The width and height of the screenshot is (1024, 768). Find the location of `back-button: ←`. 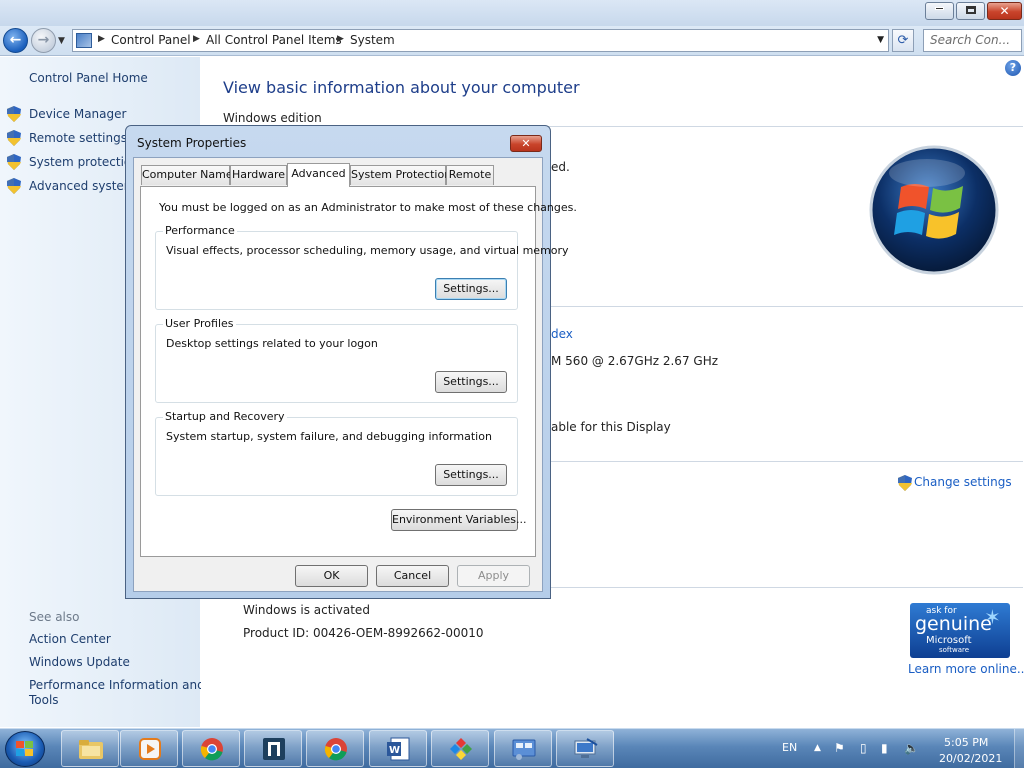

back-button: ← is located at coordinates (15, 40).